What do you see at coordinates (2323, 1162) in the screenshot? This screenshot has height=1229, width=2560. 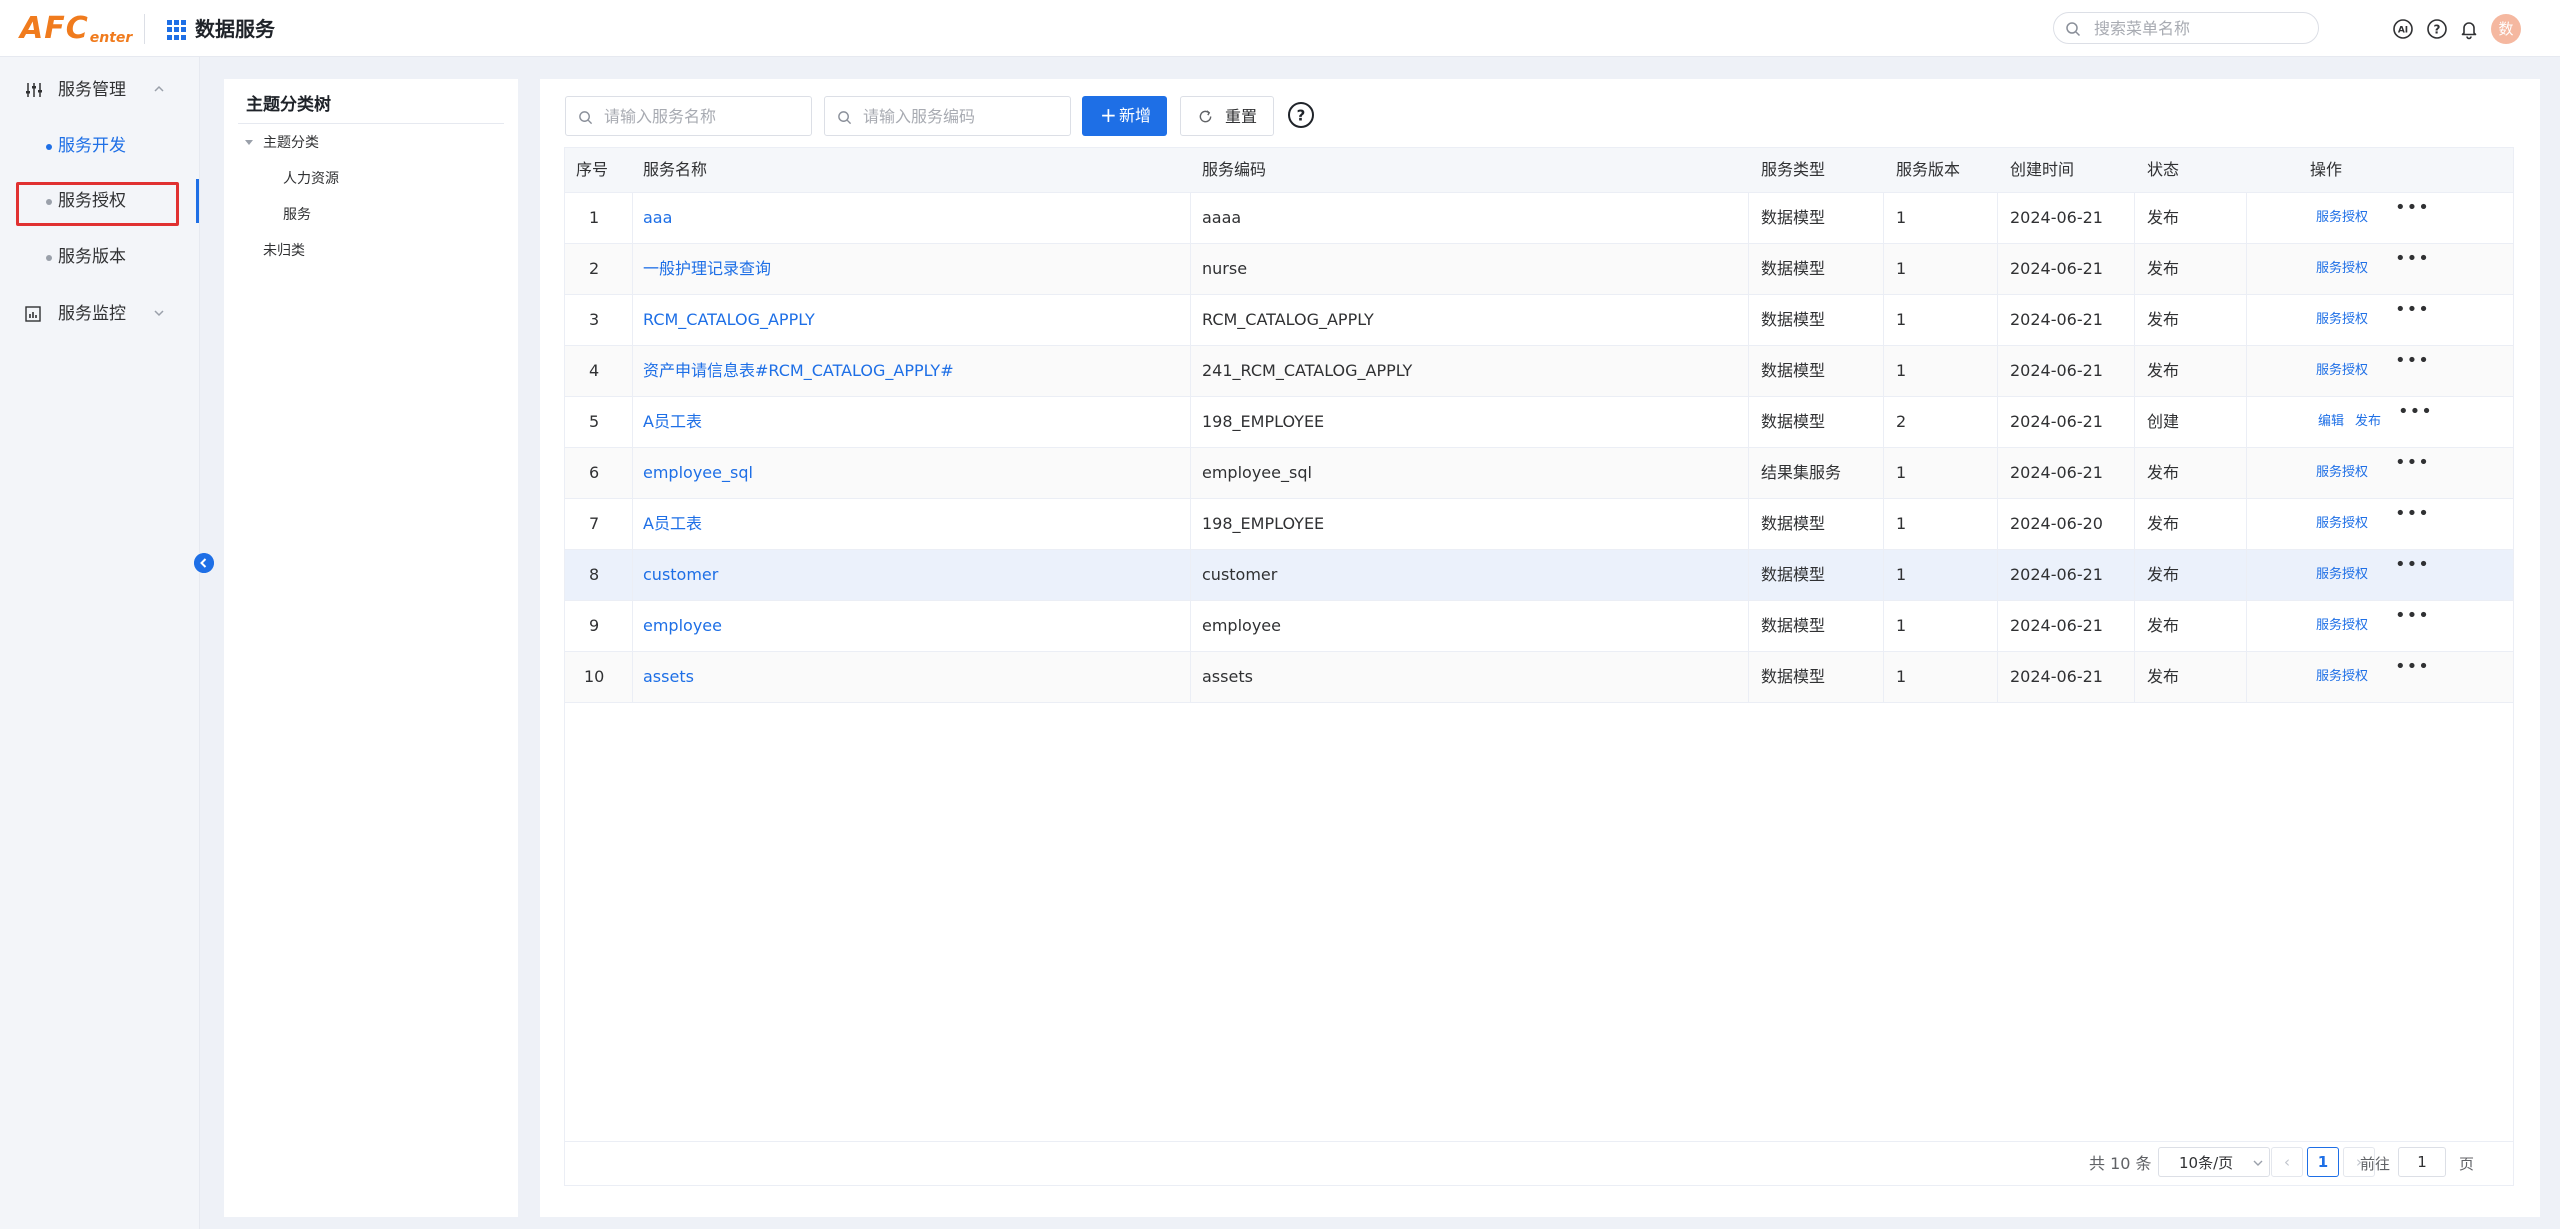 I see `page-number: 1` at bounding box center [2323, 1162].